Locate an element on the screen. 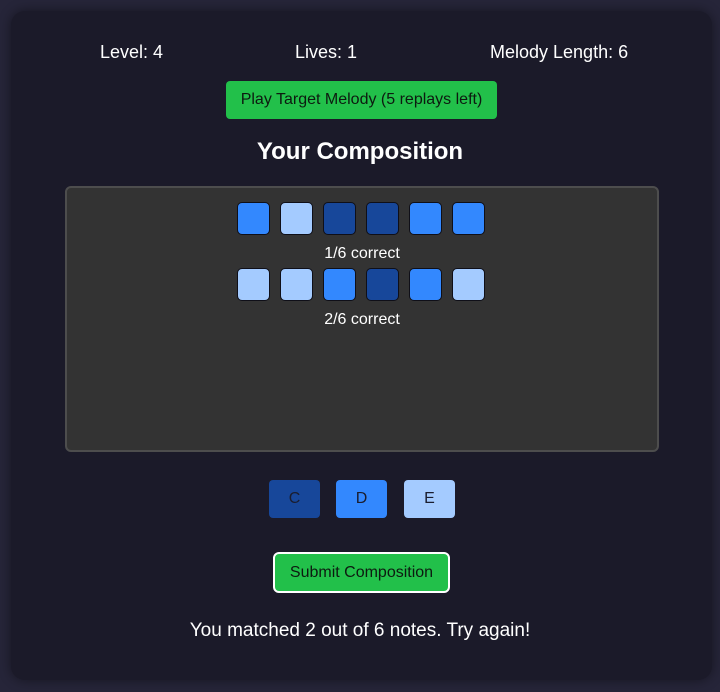 The height and width of the screenshot is (692, 720). play-target-melody-button: Play Target Melody (5 replays left) is located at coordinates (361, 100).